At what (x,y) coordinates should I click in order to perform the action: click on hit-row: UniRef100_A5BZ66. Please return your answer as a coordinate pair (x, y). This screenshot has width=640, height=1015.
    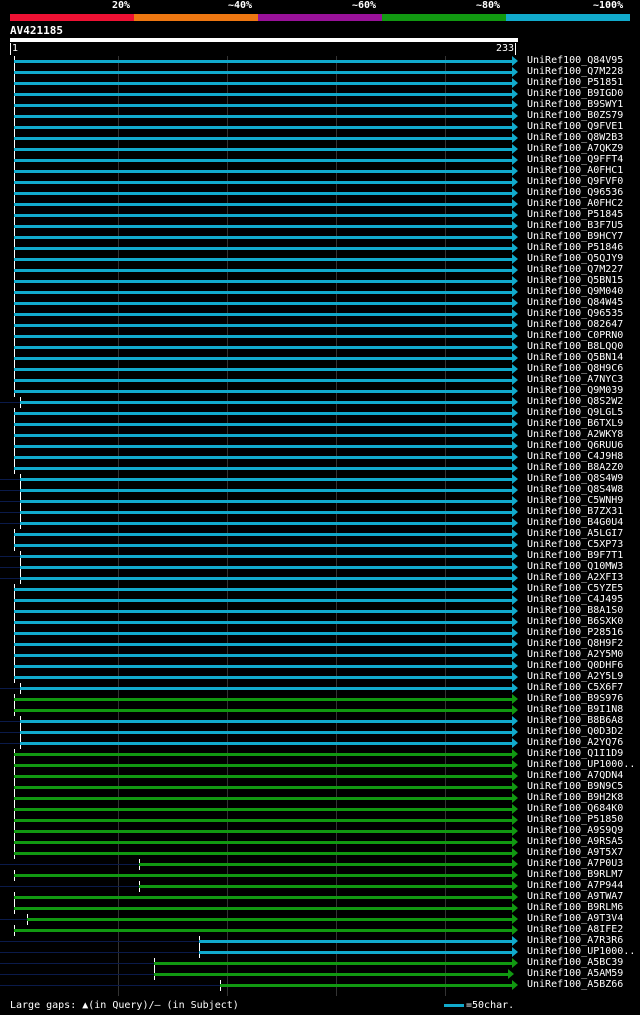
    Looking at the image, I should click on (320, 985).